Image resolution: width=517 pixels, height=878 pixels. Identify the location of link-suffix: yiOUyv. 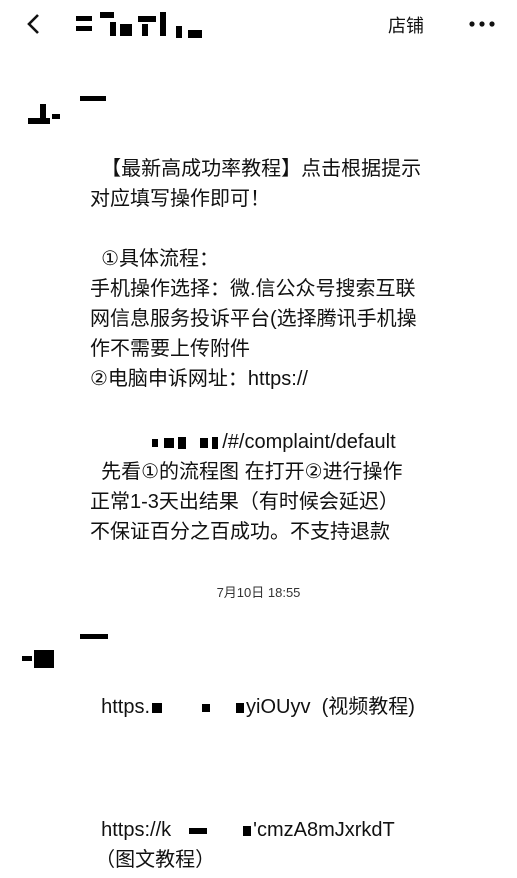
(278, 707).